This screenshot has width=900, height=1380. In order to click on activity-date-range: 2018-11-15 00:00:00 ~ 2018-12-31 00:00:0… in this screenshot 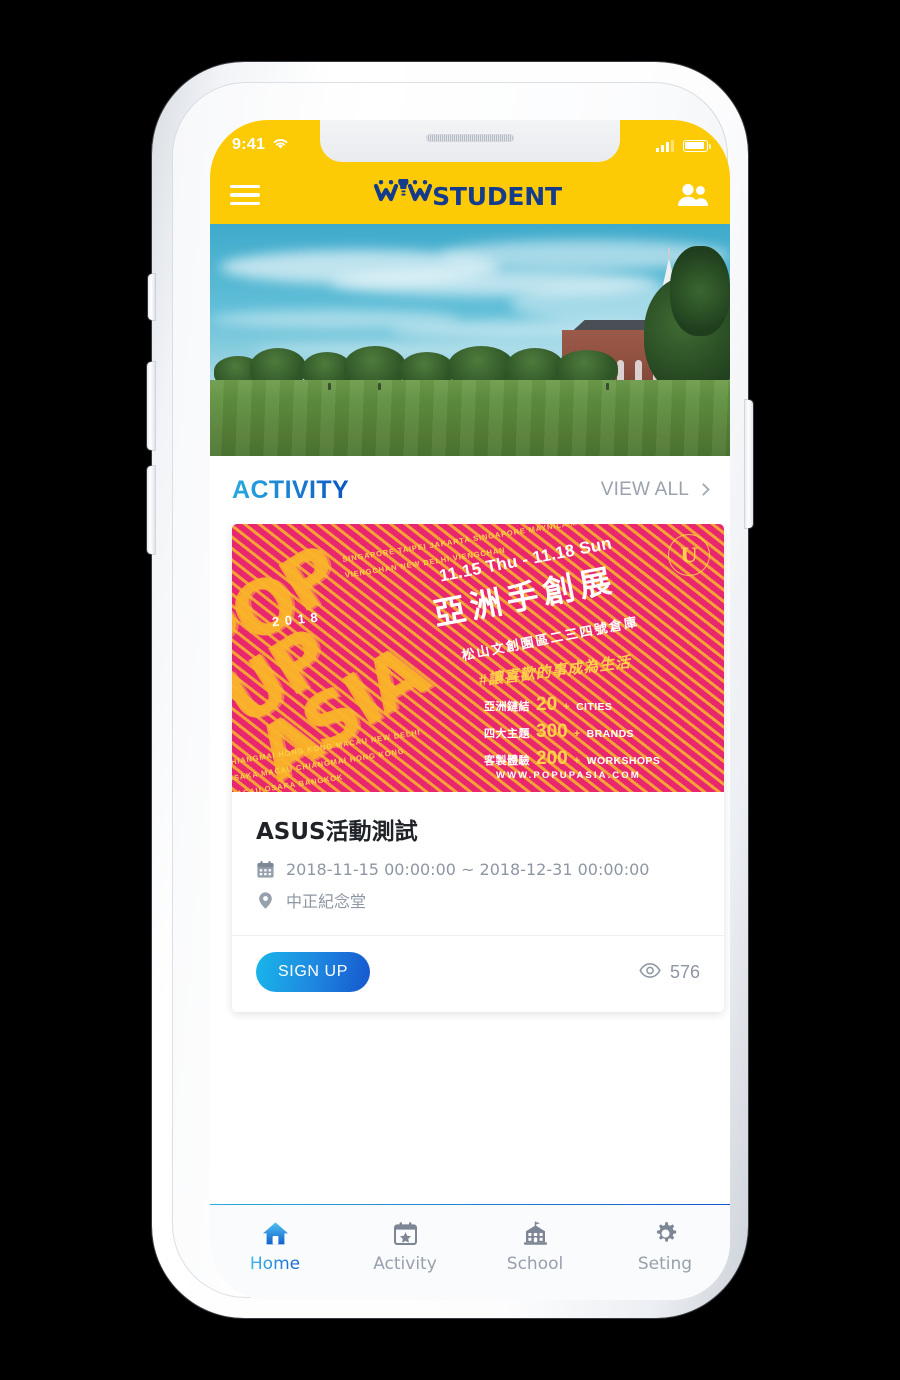, I will do `click(468, 869)`.